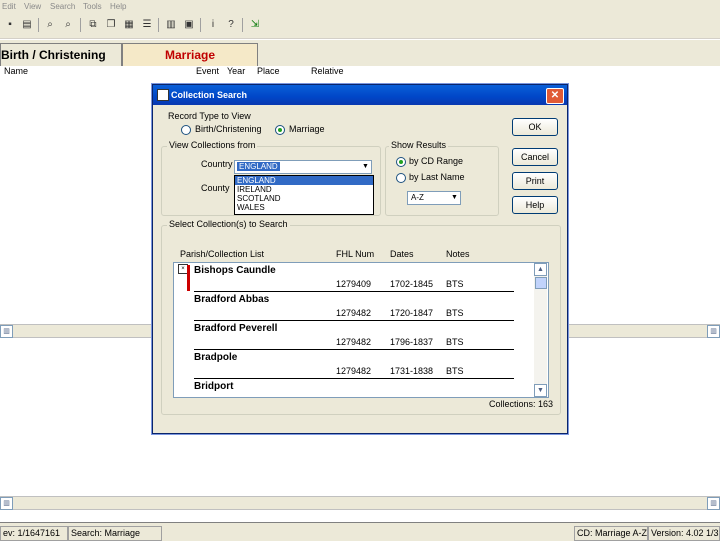  I want to click on cancel-button: Cancel, so click(535, 157).